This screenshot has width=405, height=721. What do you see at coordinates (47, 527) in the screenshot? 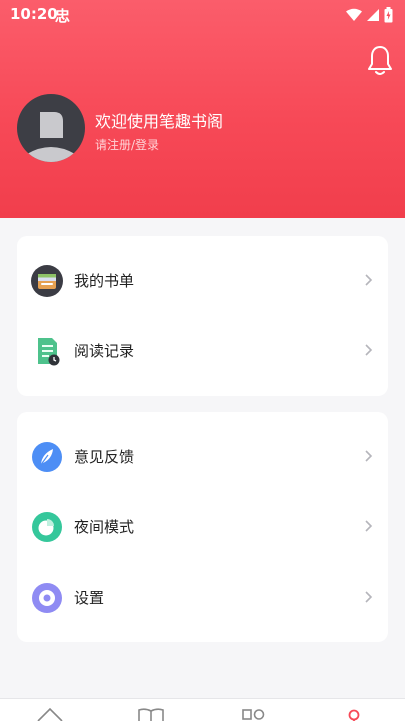
I see `night-mode-icon` at bounding box center [47, 527].